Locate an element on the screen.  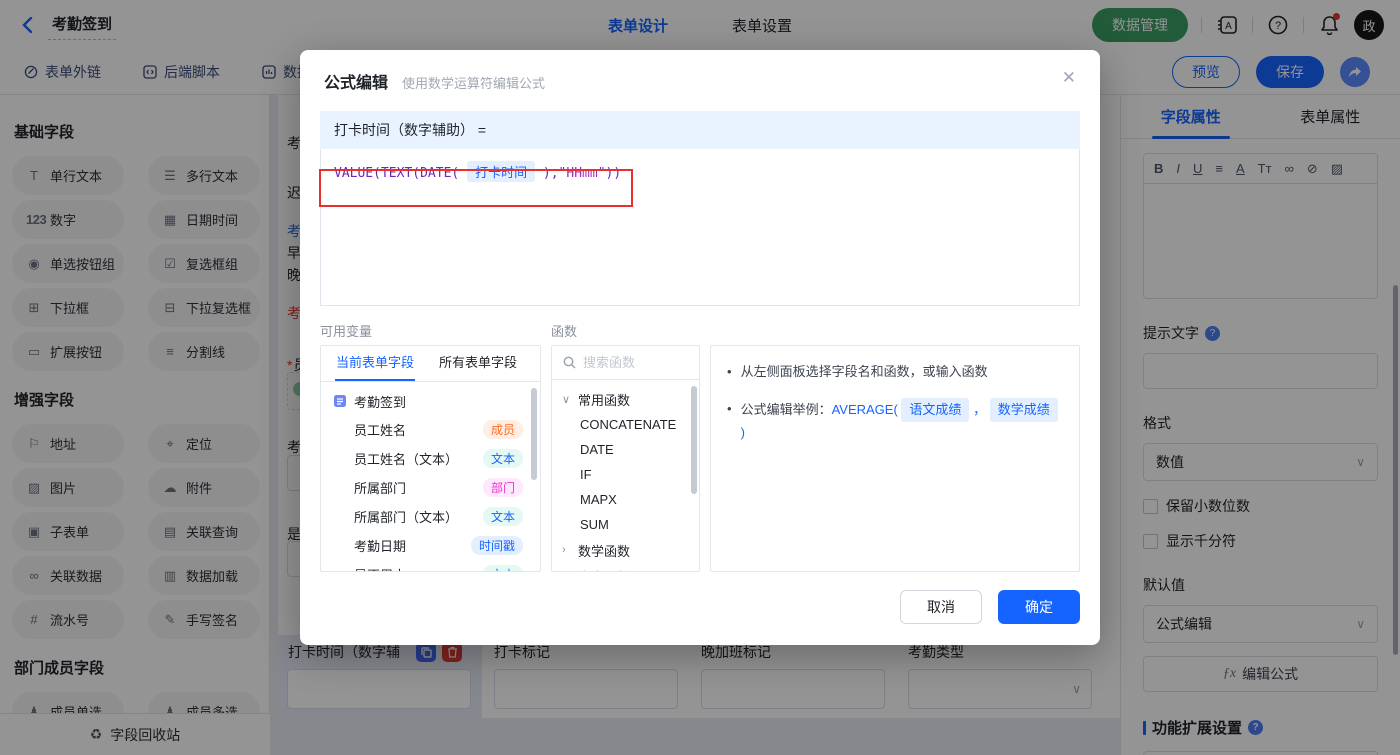
type-badge: 成员 is located at coordinates (502, 429).